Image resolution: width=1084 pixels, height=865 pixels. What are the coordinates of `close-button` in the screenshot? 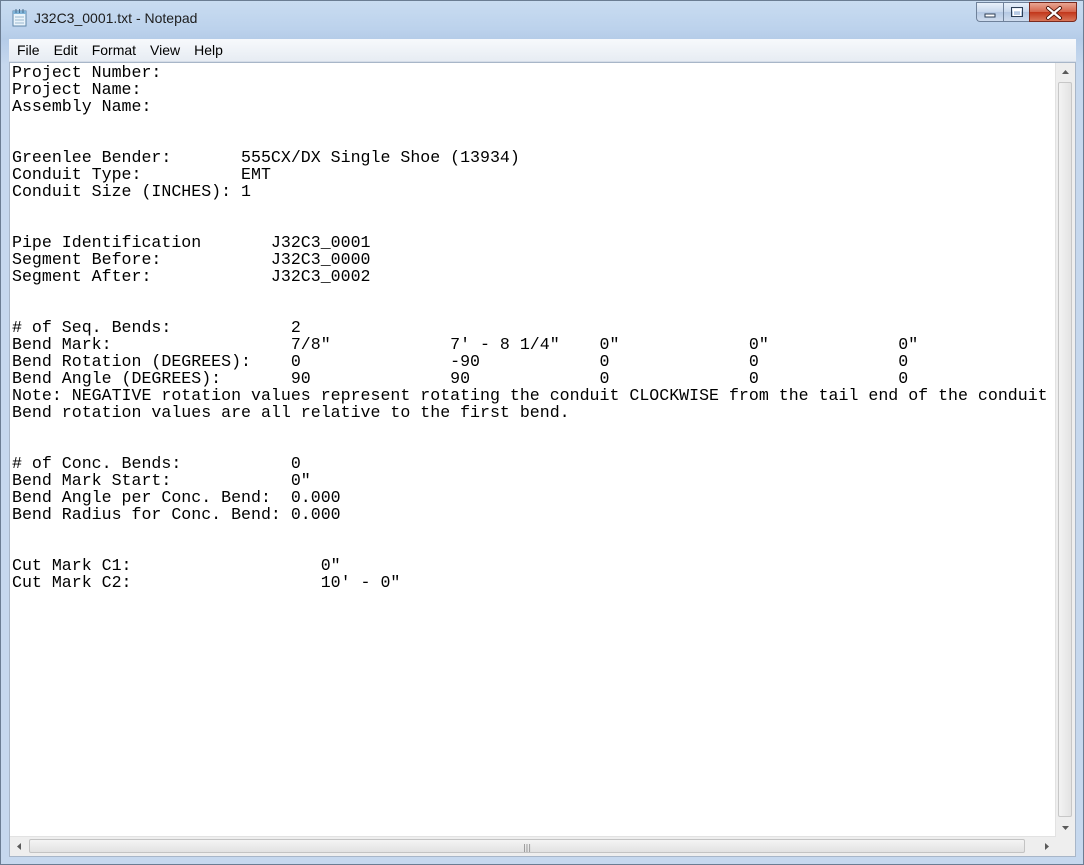 It's located at (1053, 12).